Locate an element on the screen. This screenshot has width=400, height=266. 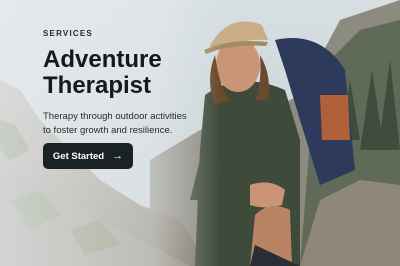
hero-title-line-1: Adventure is located at coordinates (102, 59).